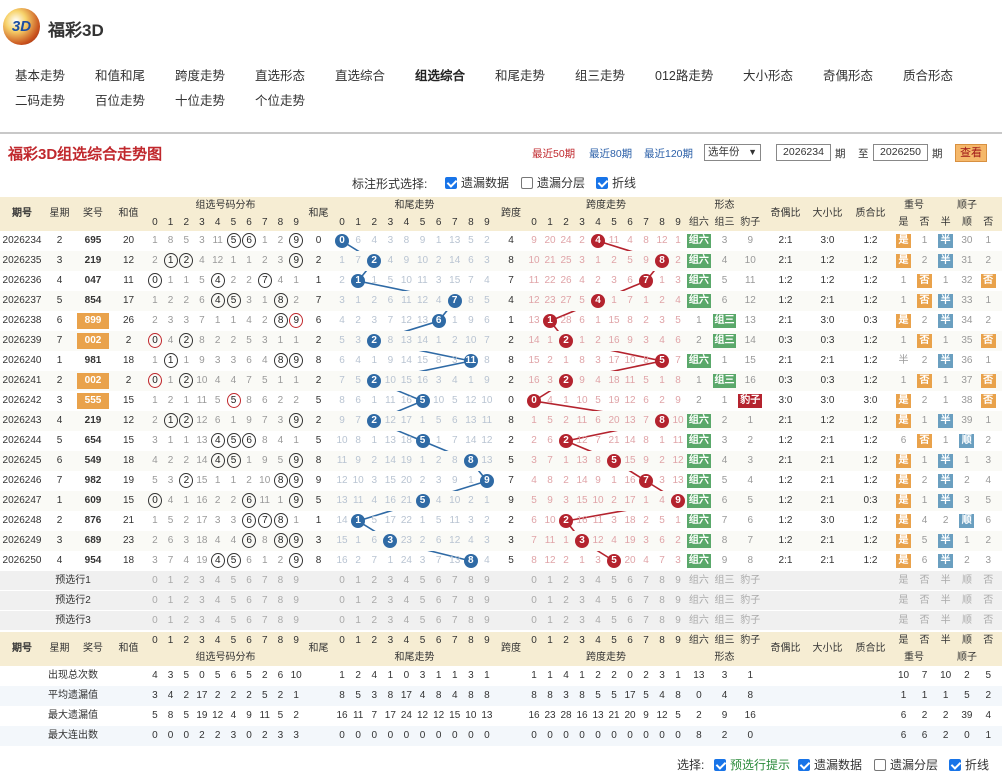 This screenshot has height=781, width=1002. I want to click on nav-link: 跨度走势, so click(200, 74).